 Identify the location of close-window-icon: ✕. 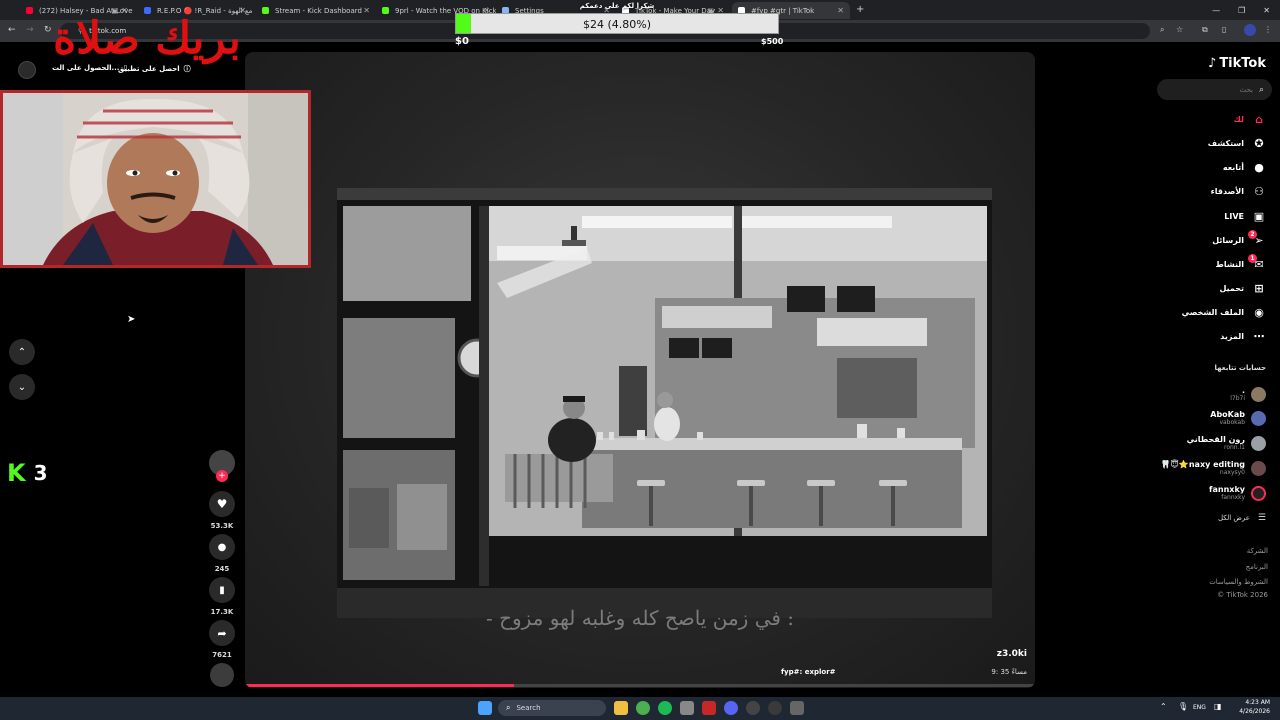
(1266, 10).